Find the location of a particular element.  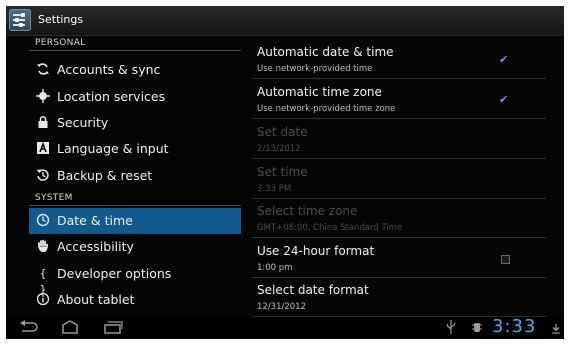

sidebar-item-label: Language & input is located at coordinates (113, 148).